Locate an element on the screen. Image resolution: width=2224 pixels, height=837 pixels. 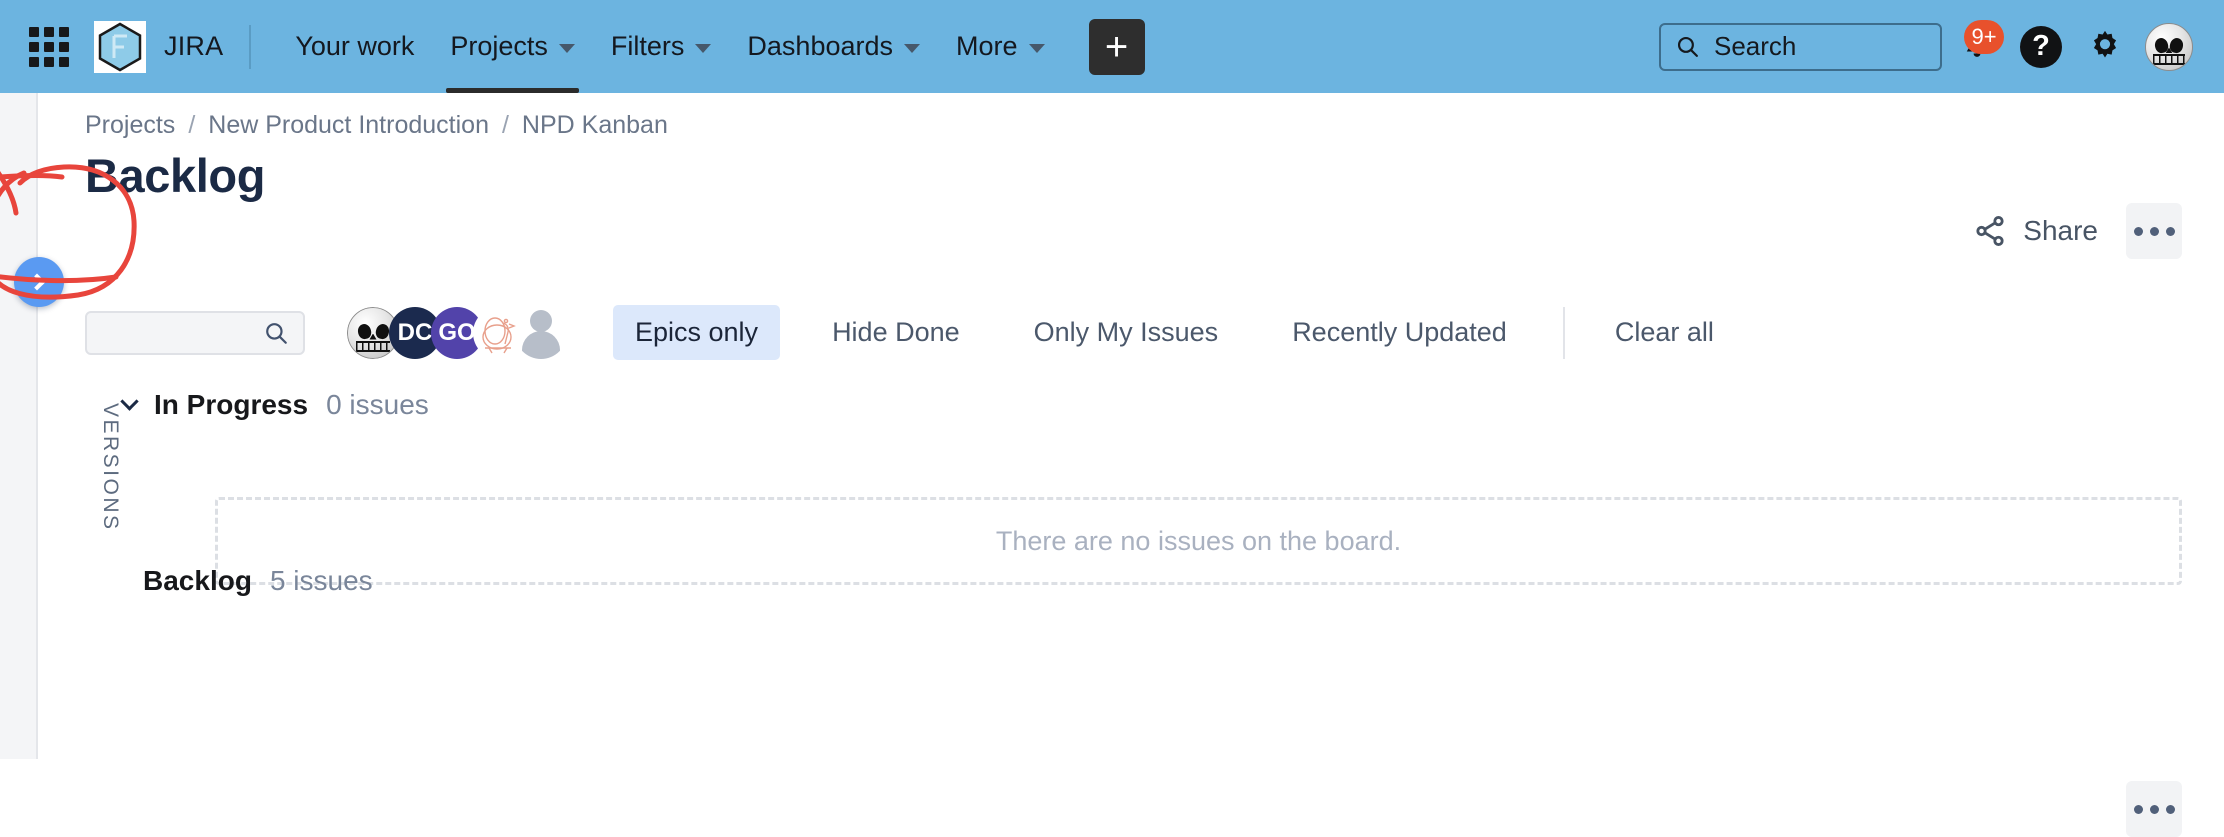
help-button: ? is located at coordinates (2041, 47).